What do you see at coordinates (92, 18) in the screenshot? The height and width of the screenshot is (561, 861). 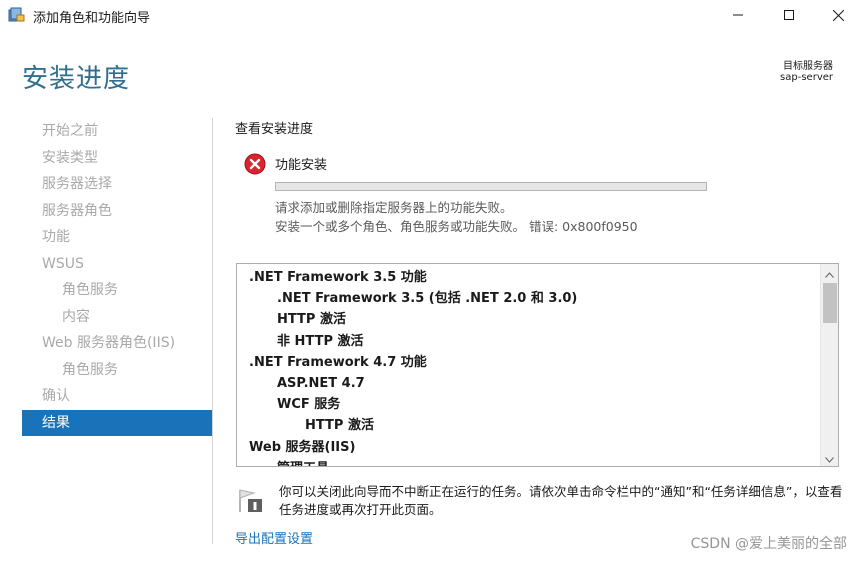 I see `window-title: 添加角色和功能向导` at bounding box center [92, 18].